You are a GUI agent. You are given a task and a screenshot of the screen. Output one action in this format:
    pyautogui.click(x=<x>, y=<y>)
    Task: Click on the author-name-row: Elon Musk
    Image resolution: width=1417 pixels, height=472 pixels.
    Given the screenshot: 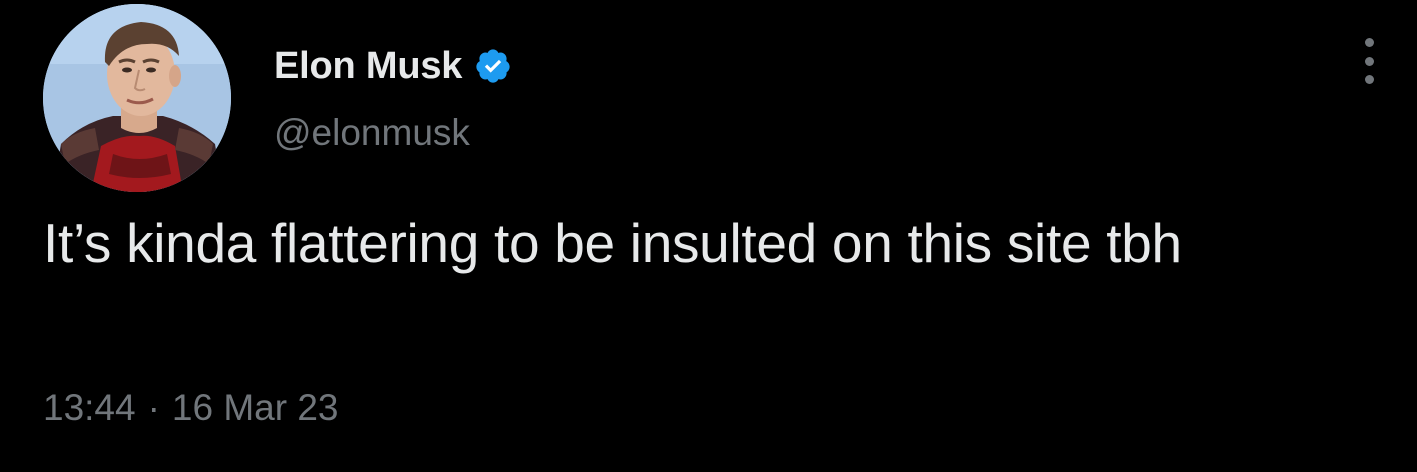 What is the action you would take?
    pyautogui.click(x=393, y=66)
    